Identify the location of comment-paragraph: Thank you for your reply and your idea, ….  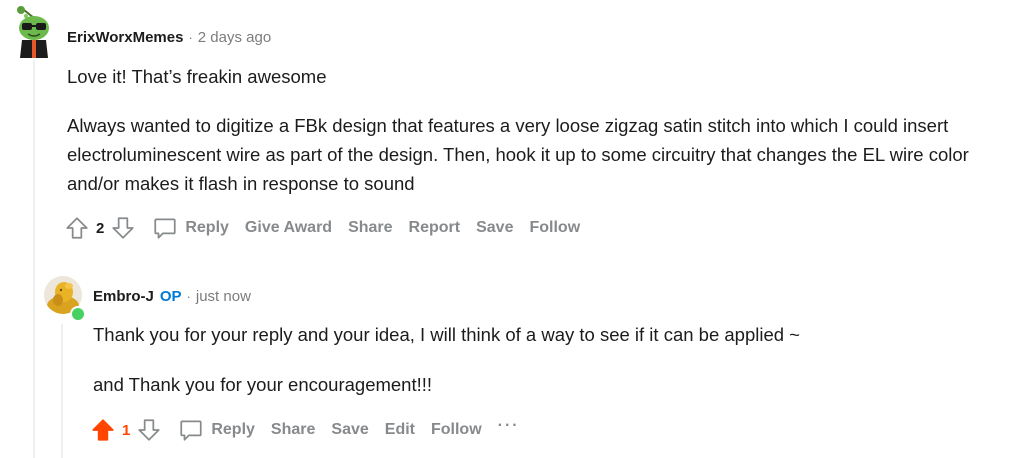
(446, 334).